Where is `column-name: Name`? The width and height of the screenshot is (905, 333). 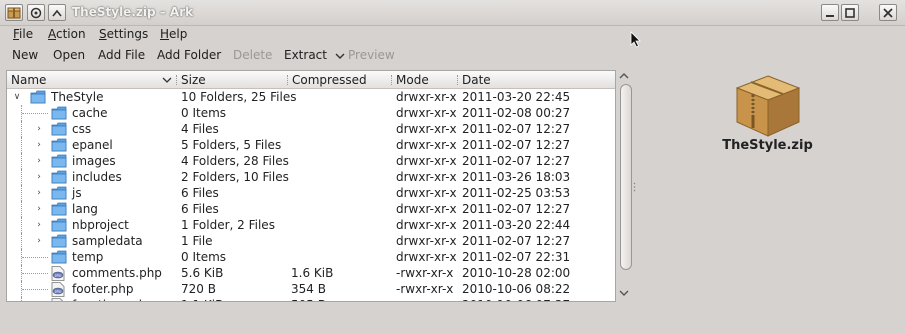 column-name: Name is located at coordinates (28, 80).